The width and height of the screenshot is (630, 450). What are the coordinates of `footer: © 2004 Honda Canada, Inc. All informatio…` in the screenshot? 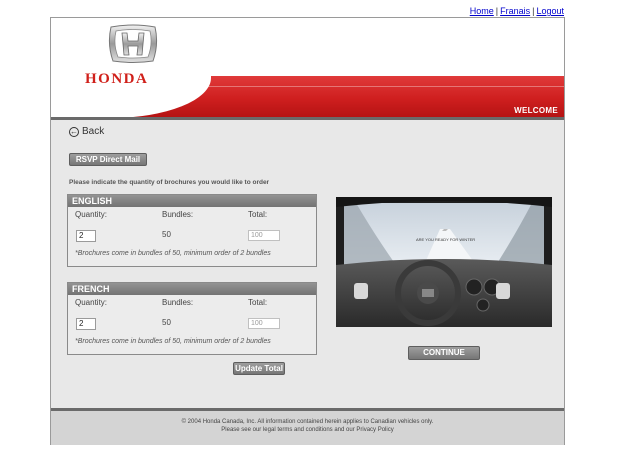 It's located at (307, 426).